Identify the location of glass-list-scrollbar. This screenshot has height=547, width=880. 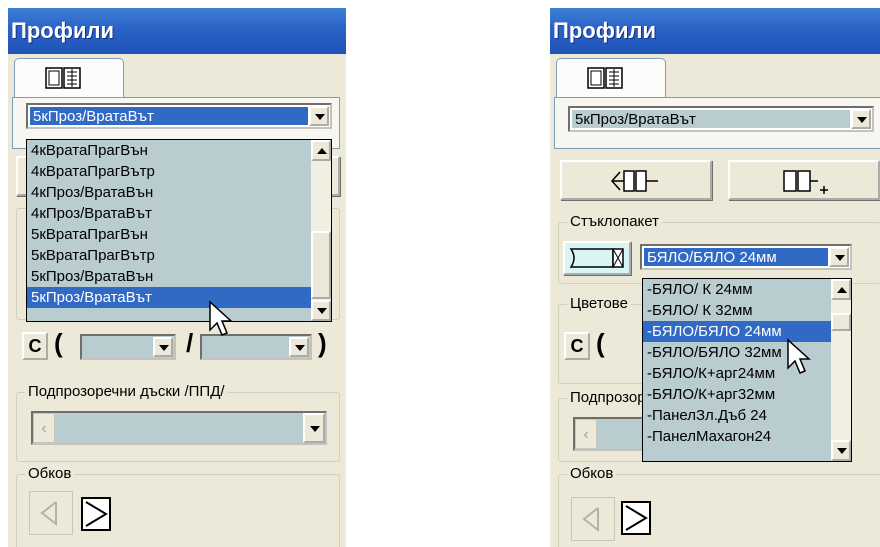
(841, 370).